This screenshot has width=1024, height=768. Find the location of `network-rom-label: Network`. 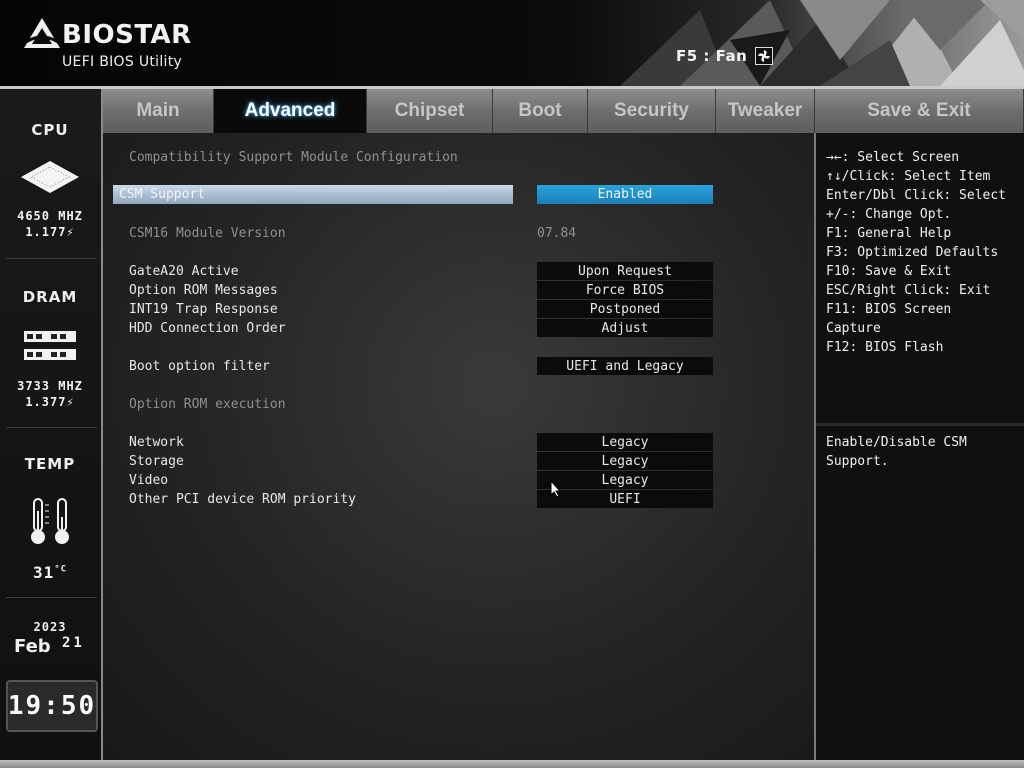

network-rom-label: Network is located at coordinates (156, 442).